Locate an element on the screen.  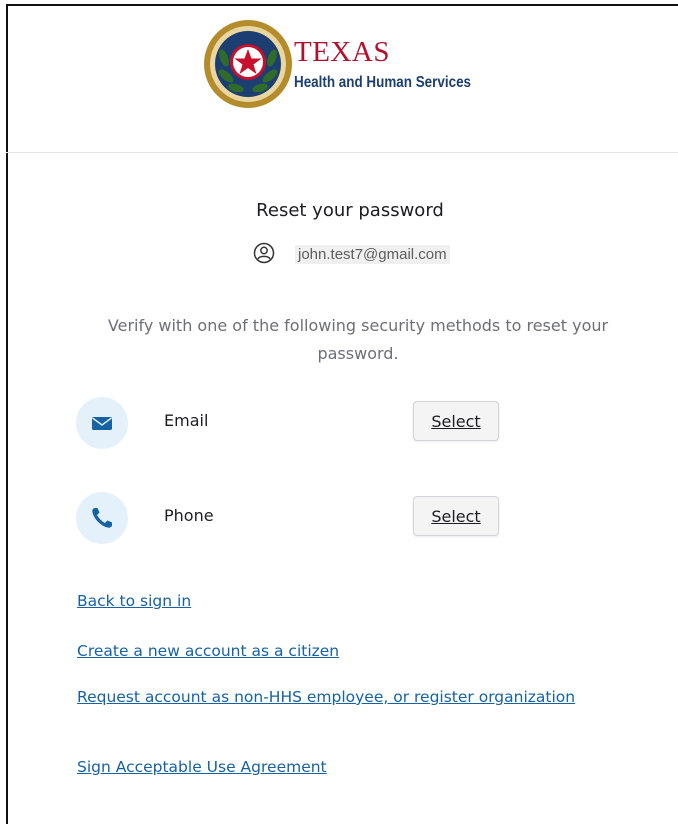
sign-agreement-link: Sign Acceptable Use Agreement is located at coordinates (202, 767).